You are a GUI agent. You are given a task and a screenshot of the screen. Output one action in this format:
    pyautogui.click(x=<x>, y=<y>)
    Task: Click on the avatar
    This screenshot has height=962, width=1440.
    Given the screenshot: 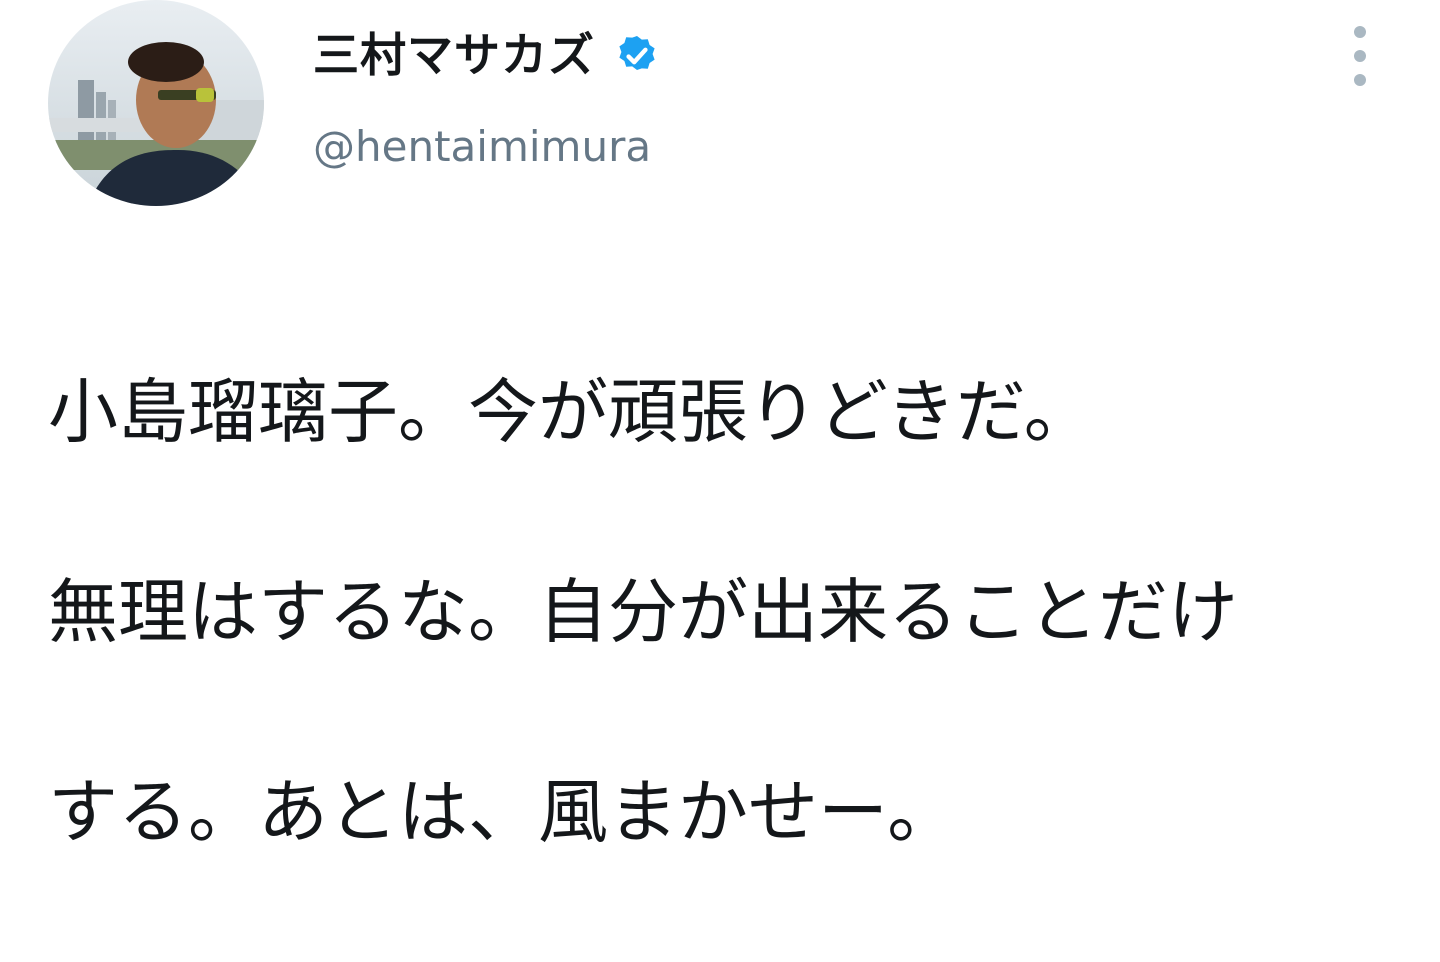 What is the action you would take?
    pyautogui.click(x=156, y=103)
    